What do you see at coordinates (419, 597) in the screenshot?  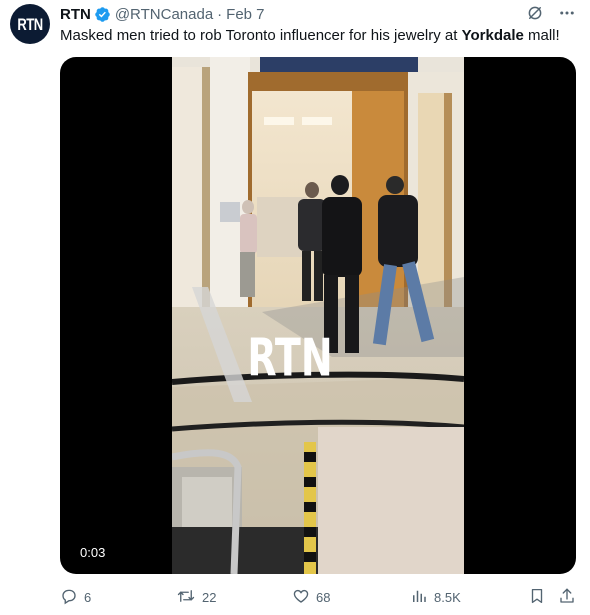 I see `views-icon` at bounding box center [419, 597].